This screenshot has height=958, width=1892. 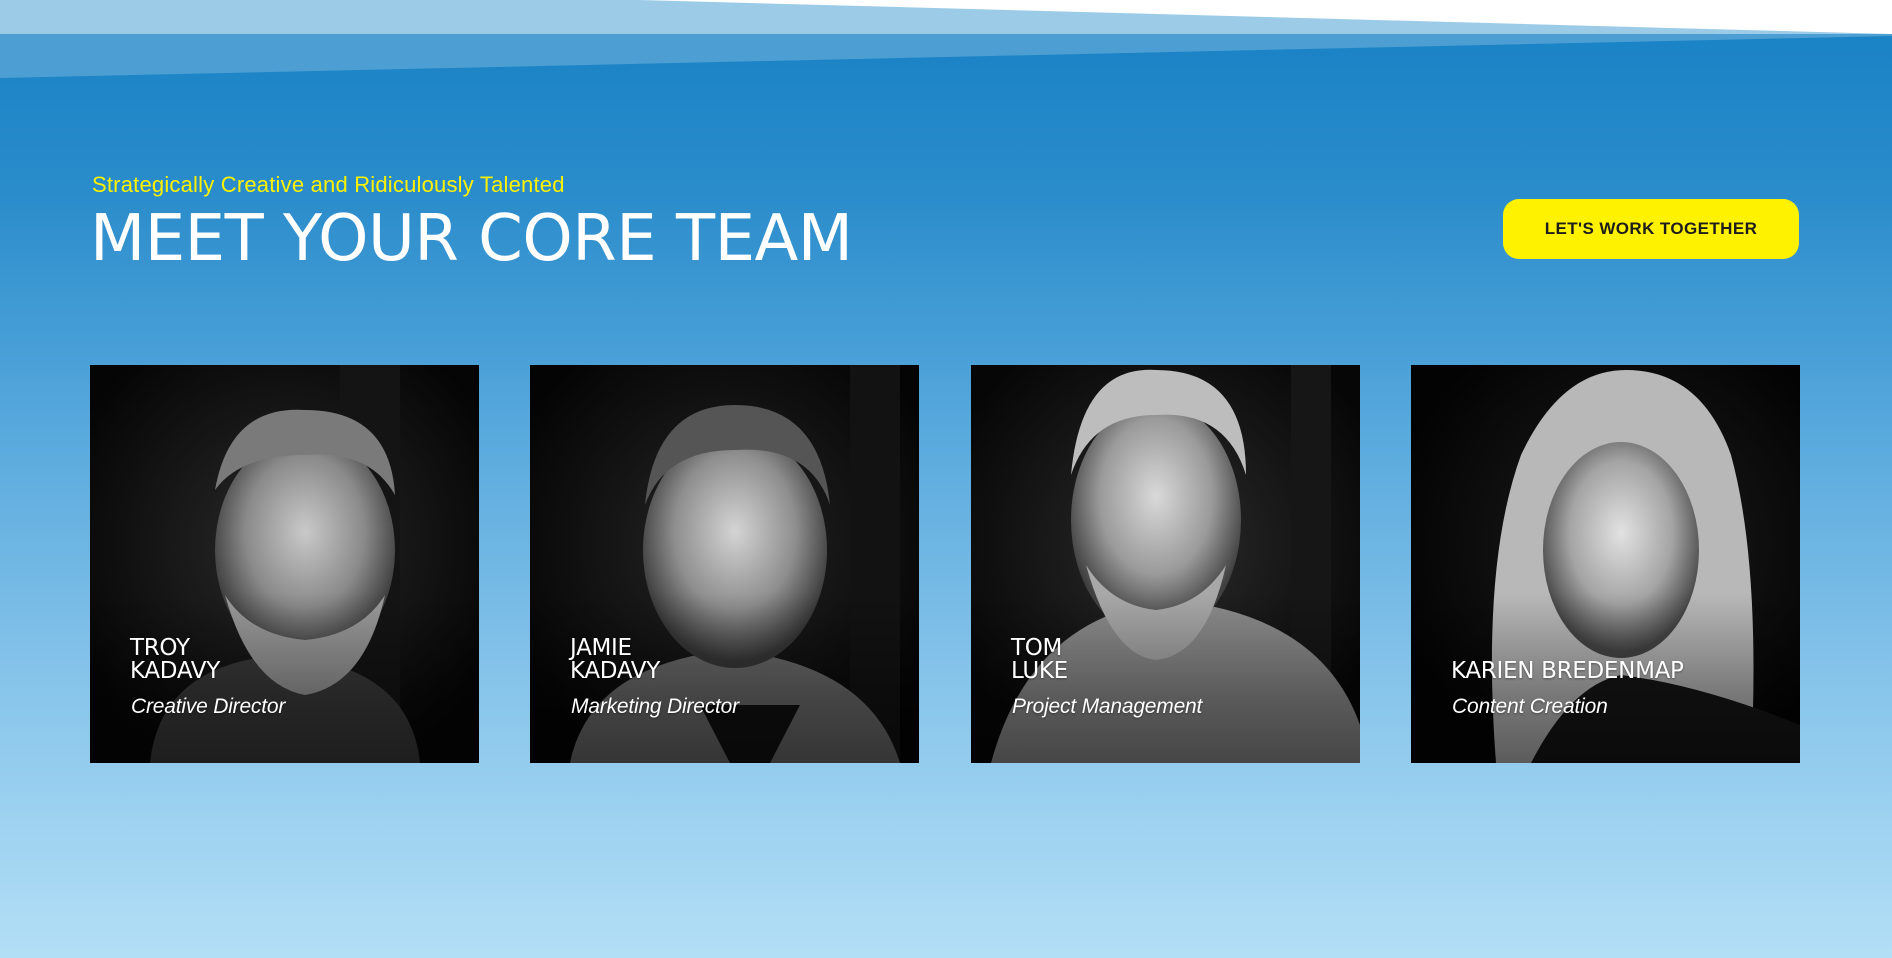 What do you see at coordinates (1165, 564) in the screenshot?
I see `team-card-tom-luke: TOM LUKE Project Management` at bounding box center [1165, 564].